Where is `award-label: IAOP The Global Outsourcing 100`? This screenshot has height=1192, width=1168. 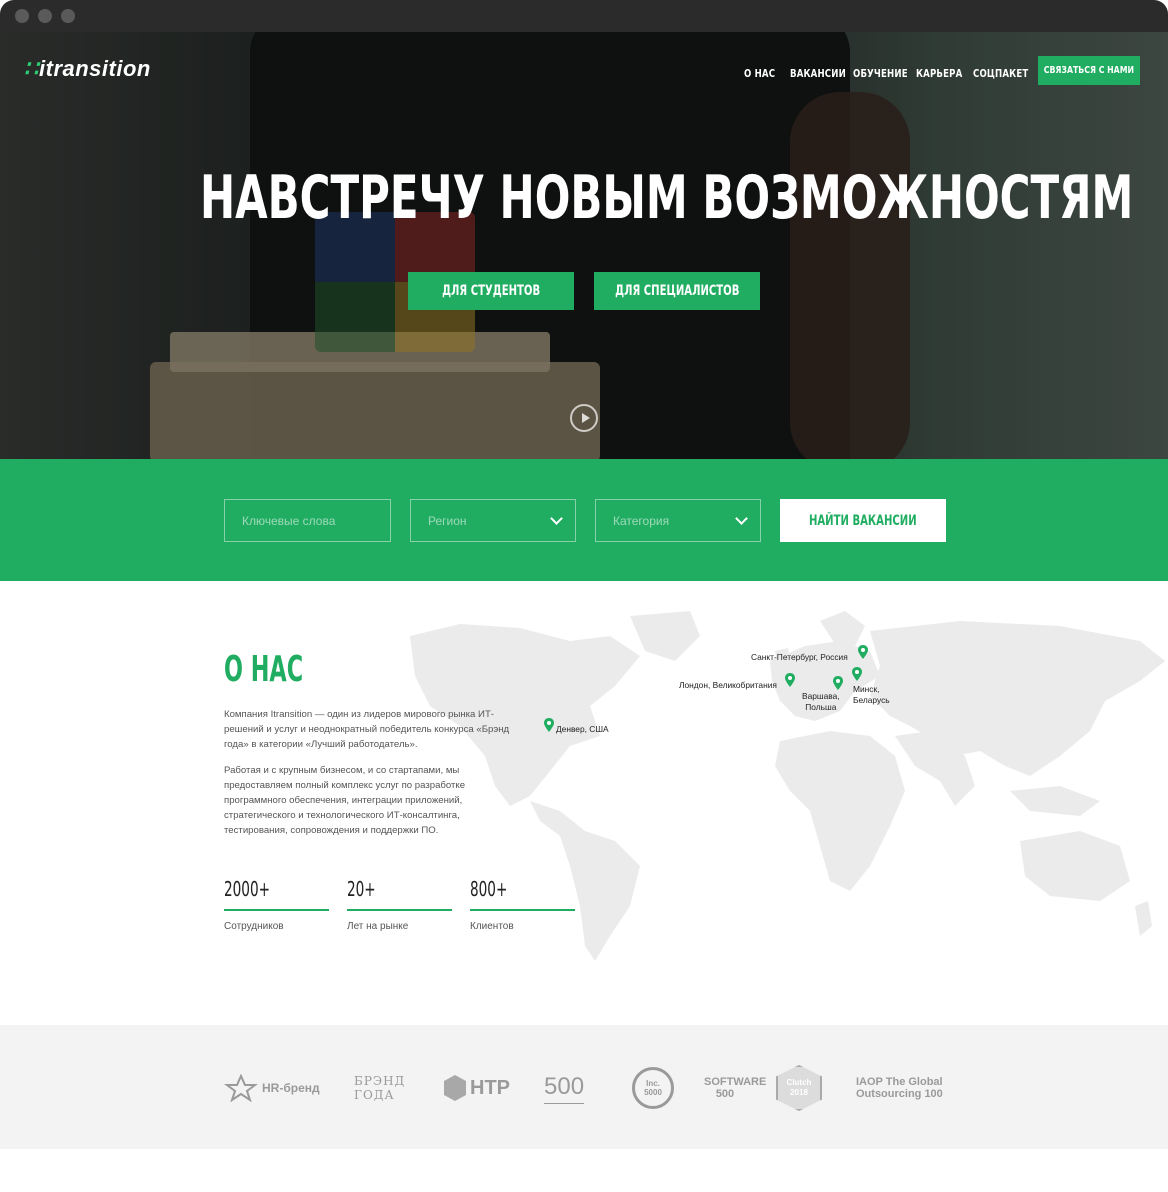 award-label: IAOP The Global Outsourcing 100 is located at coordinates (899, 1088).